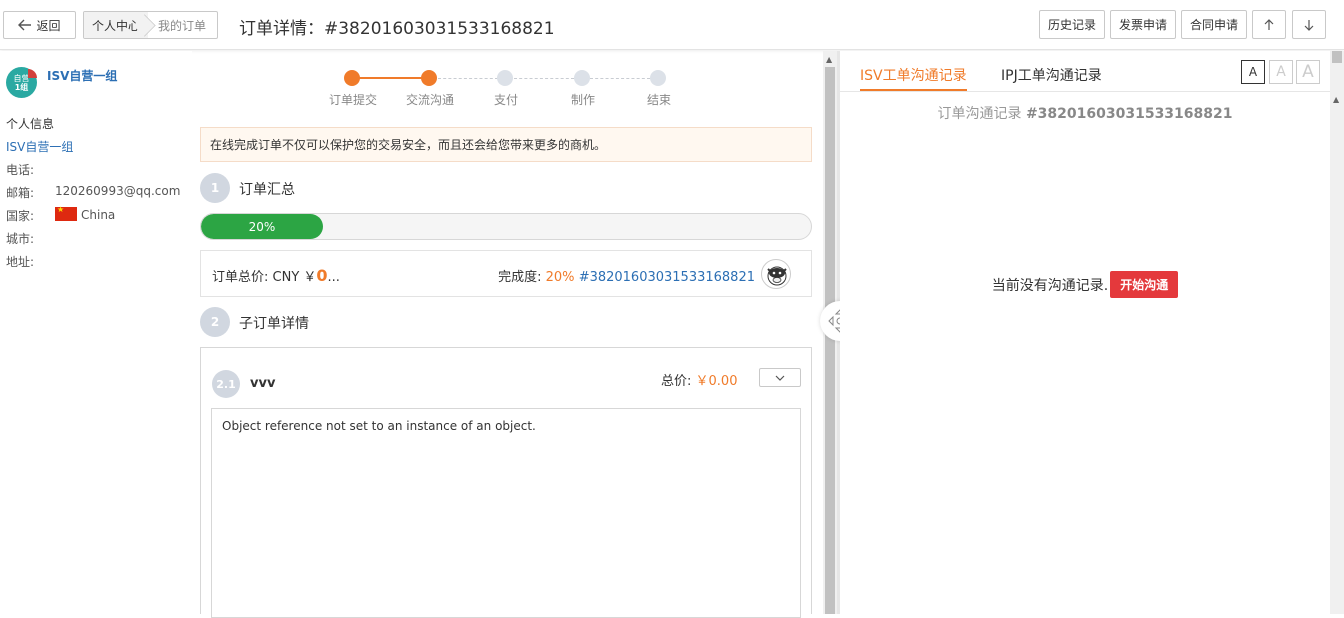 The image size is (1344, 618). Describe the element at coordinates (20, 193) in the screenshot. I see `email-label: 邮箱:` at that location.